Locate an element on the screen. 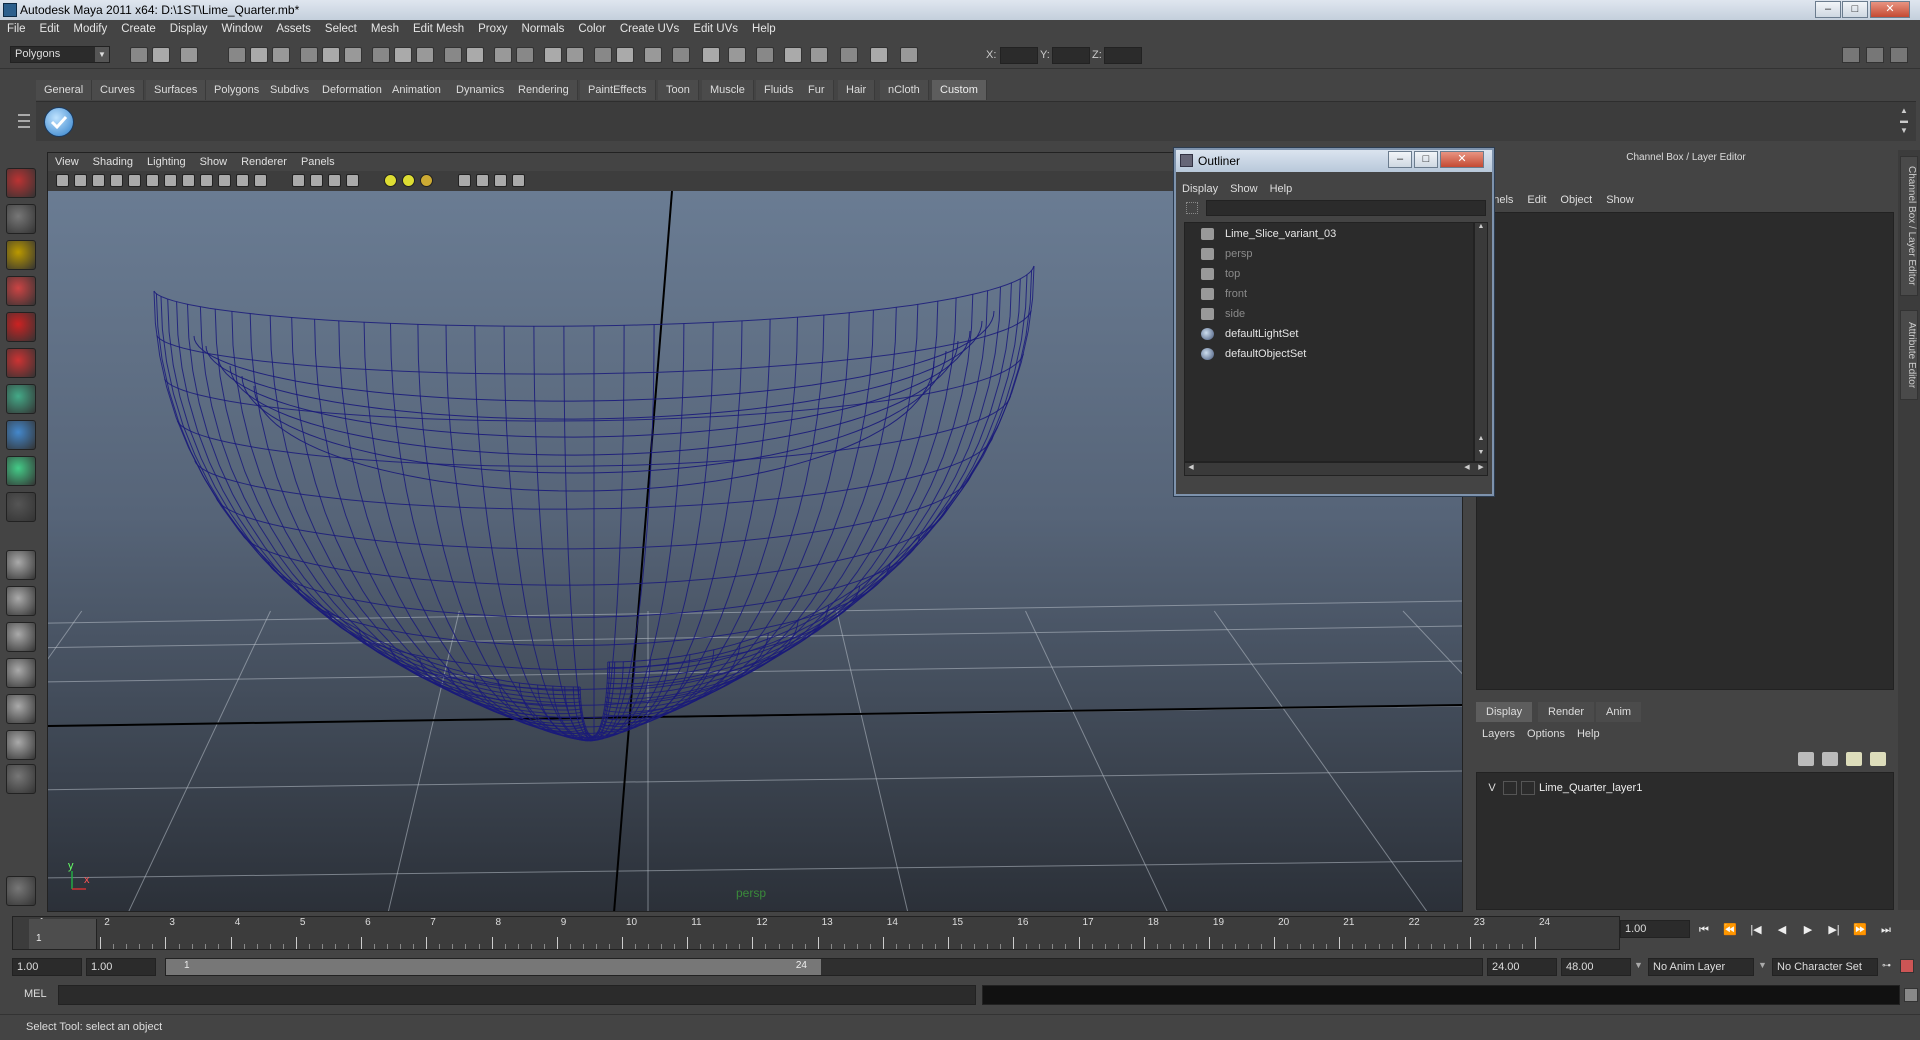 The width and height of the screenshot is (1920, 1040). menu-window: Window is located at coordinates (241, 29).